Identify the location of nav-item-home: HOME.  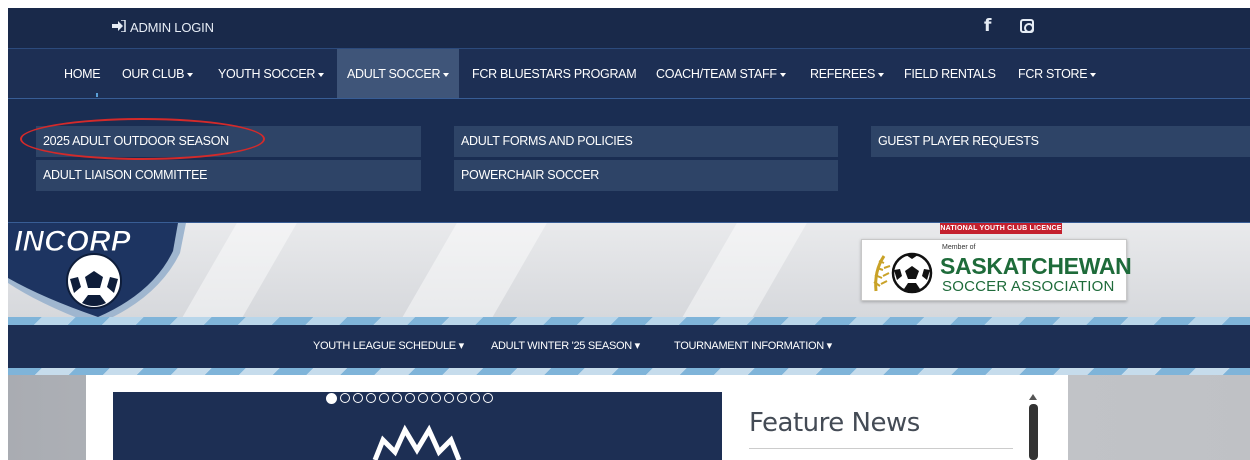
(82, 74).